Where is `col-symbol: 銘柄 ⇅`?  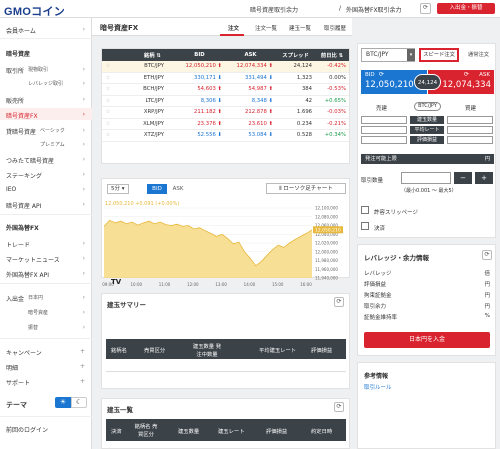
col-symbol: 銘柄 ⇅ is located at coordinates (144, 55).